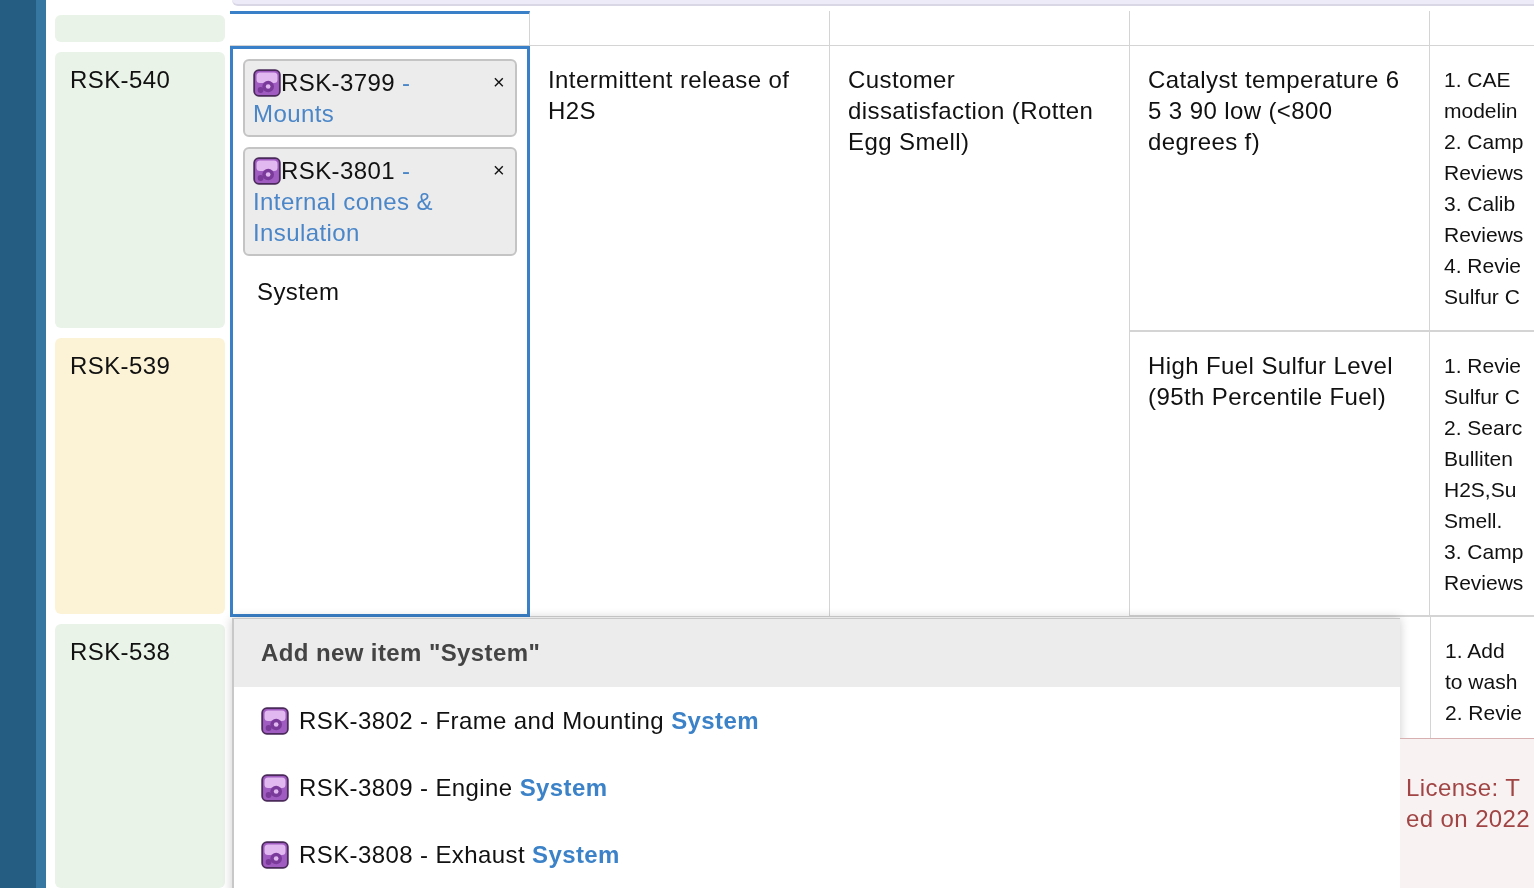 The height and width of the screenshot is (888, 1534). What do you see at coordinates (817, 854) in the screenshot?
I see `menu-item: RSK-3808 - Exhaust System` at bounding box center [817, 854].